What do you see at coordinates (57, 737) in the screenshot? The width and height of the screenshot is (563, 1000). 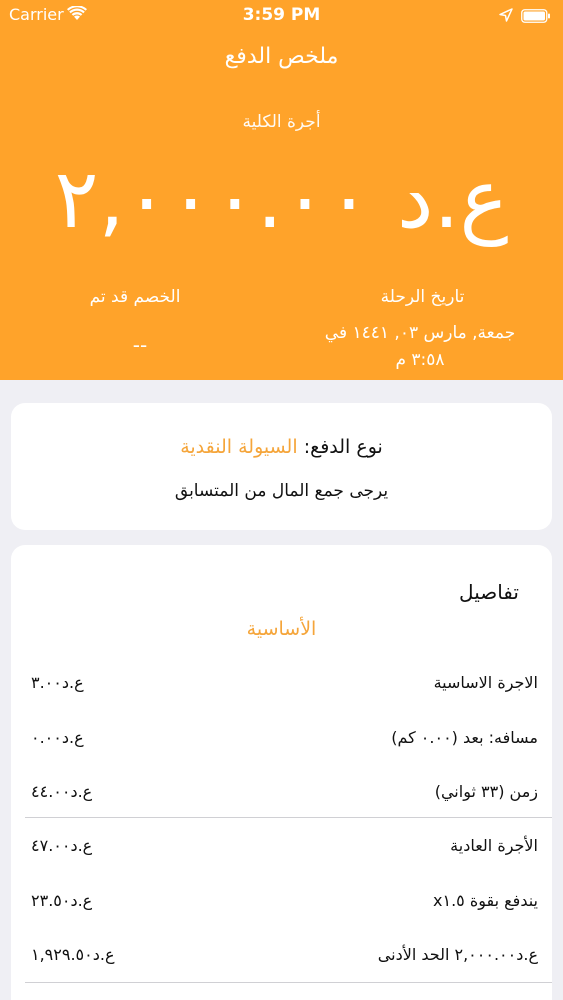 I see `fare-row-value: ع.د٠.٠٠` at bounding box center [57, 737].